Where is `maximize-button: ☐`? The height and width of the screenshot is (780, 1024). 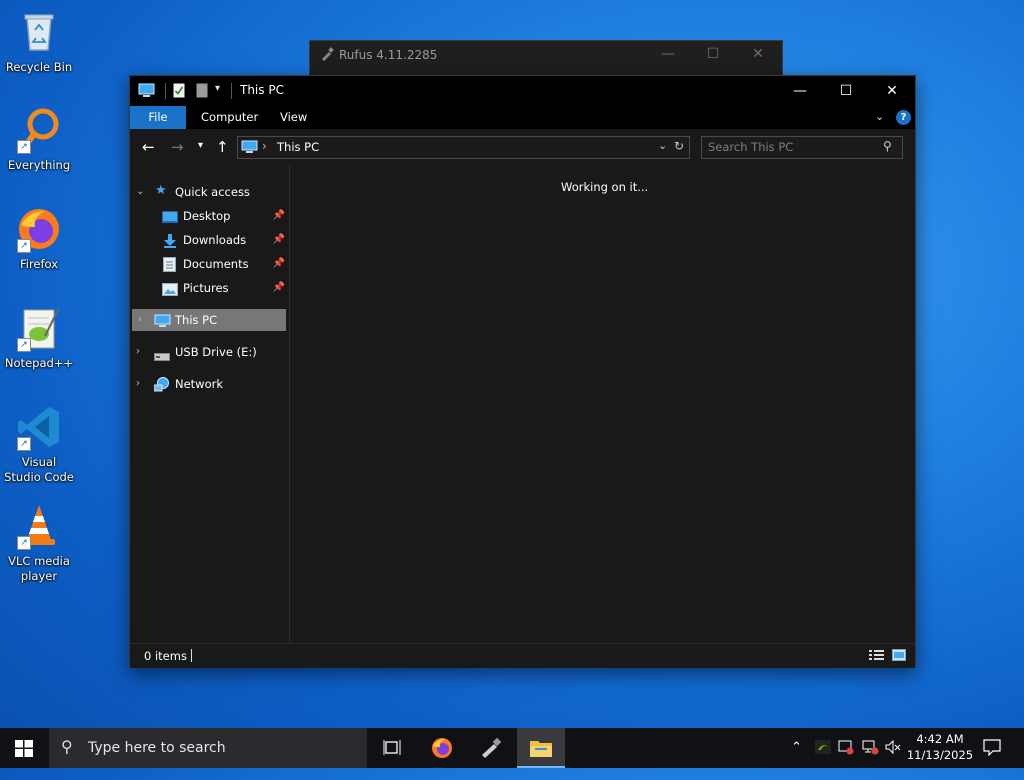 maximize-button: ☐ is located at coordinates (846, 91).